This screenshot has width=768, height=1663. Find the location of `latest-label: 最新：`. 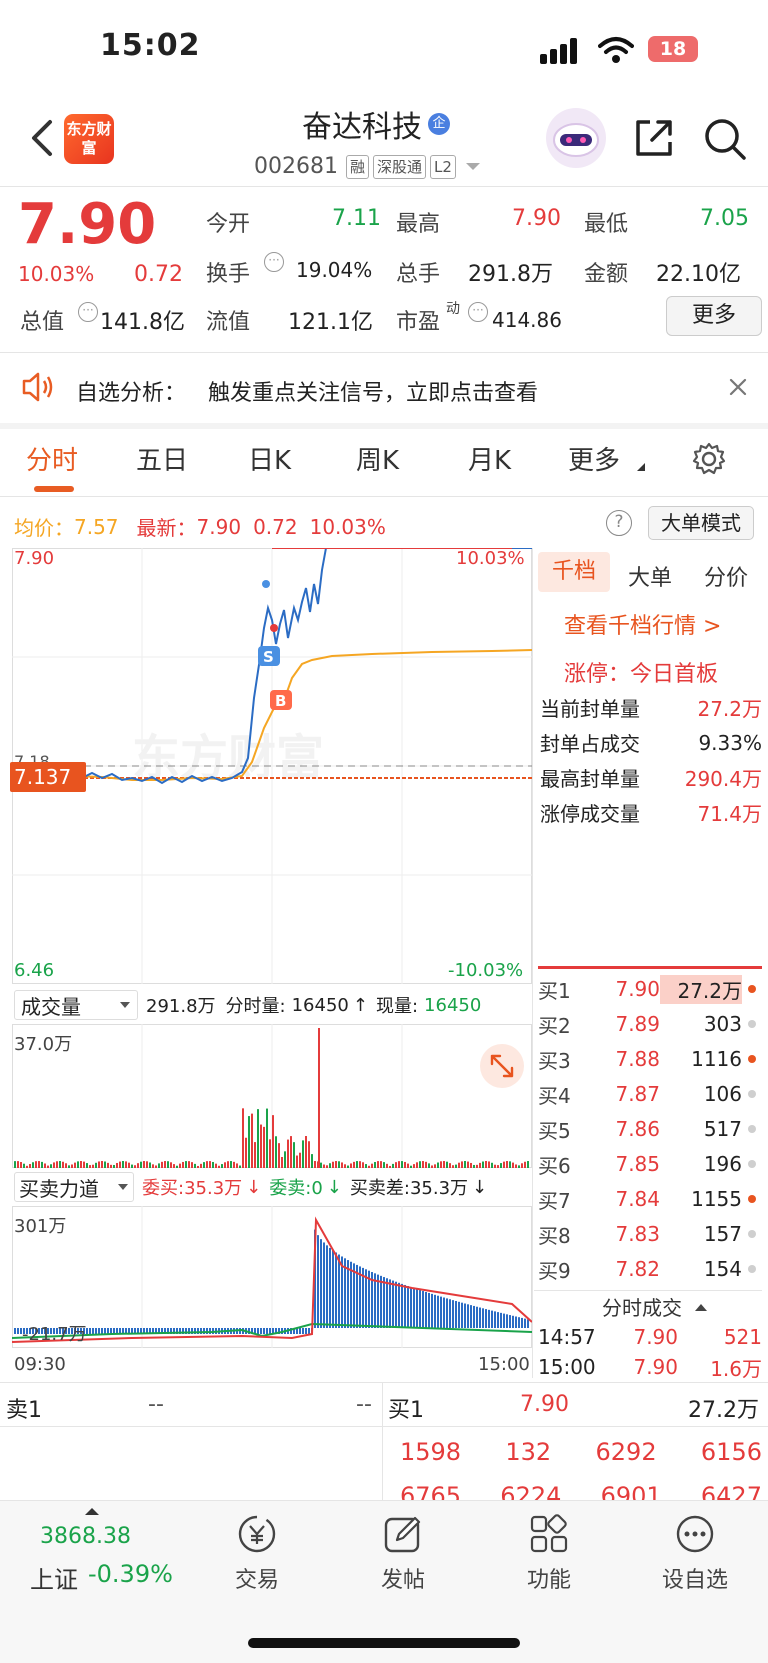

latest-label: 最新： is located at coordinates (166, 528).